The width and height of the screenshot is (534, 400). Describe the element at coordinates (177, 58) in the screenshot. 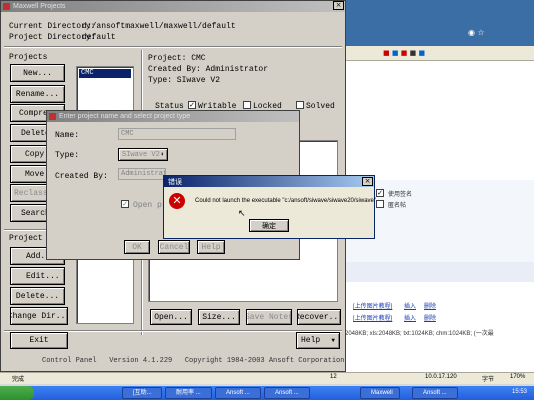

I see `info-project: Project: CMC` at that location.